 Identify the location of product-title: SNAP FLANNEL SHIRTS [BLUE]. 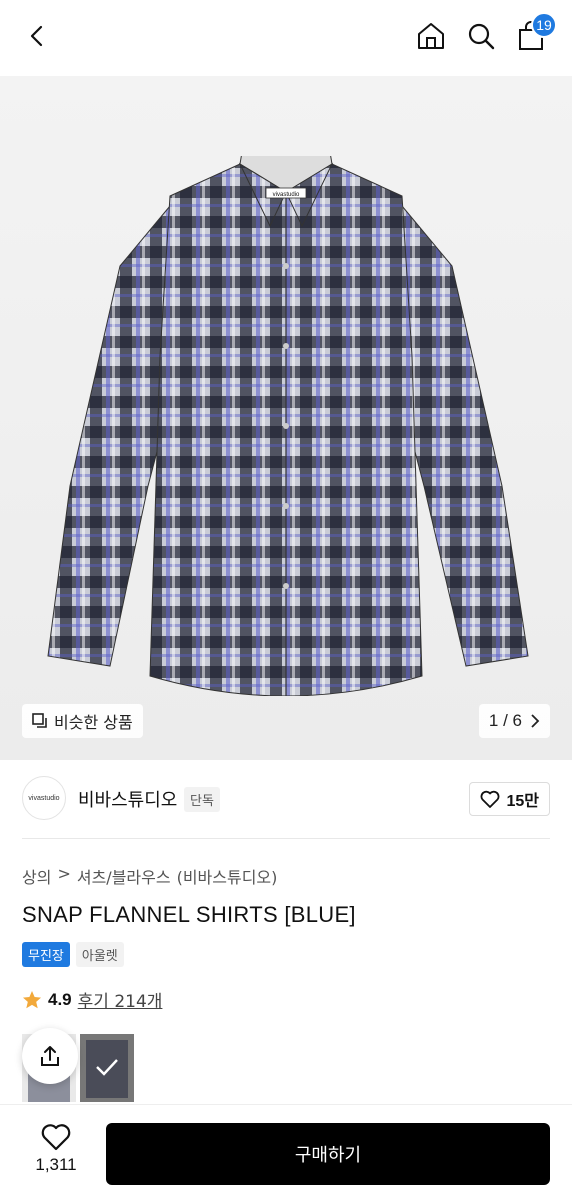
(189, 914).